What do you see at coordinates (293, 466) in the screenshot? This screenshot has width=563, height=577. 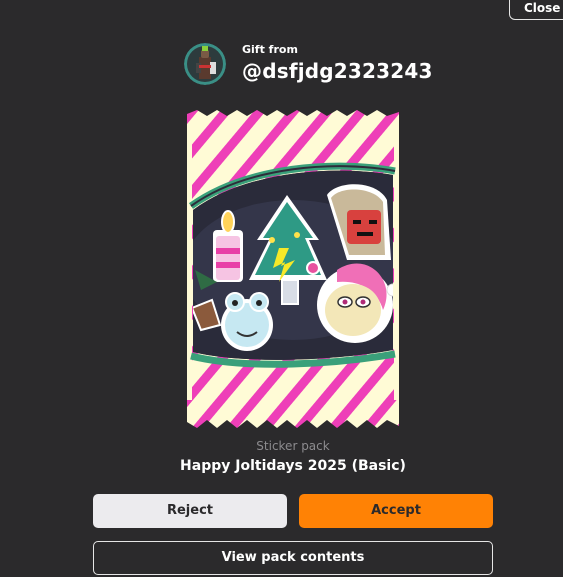 I see `pack-name: Happy Joltidays 2025 (Basic)` at bounding box center [293, 466].